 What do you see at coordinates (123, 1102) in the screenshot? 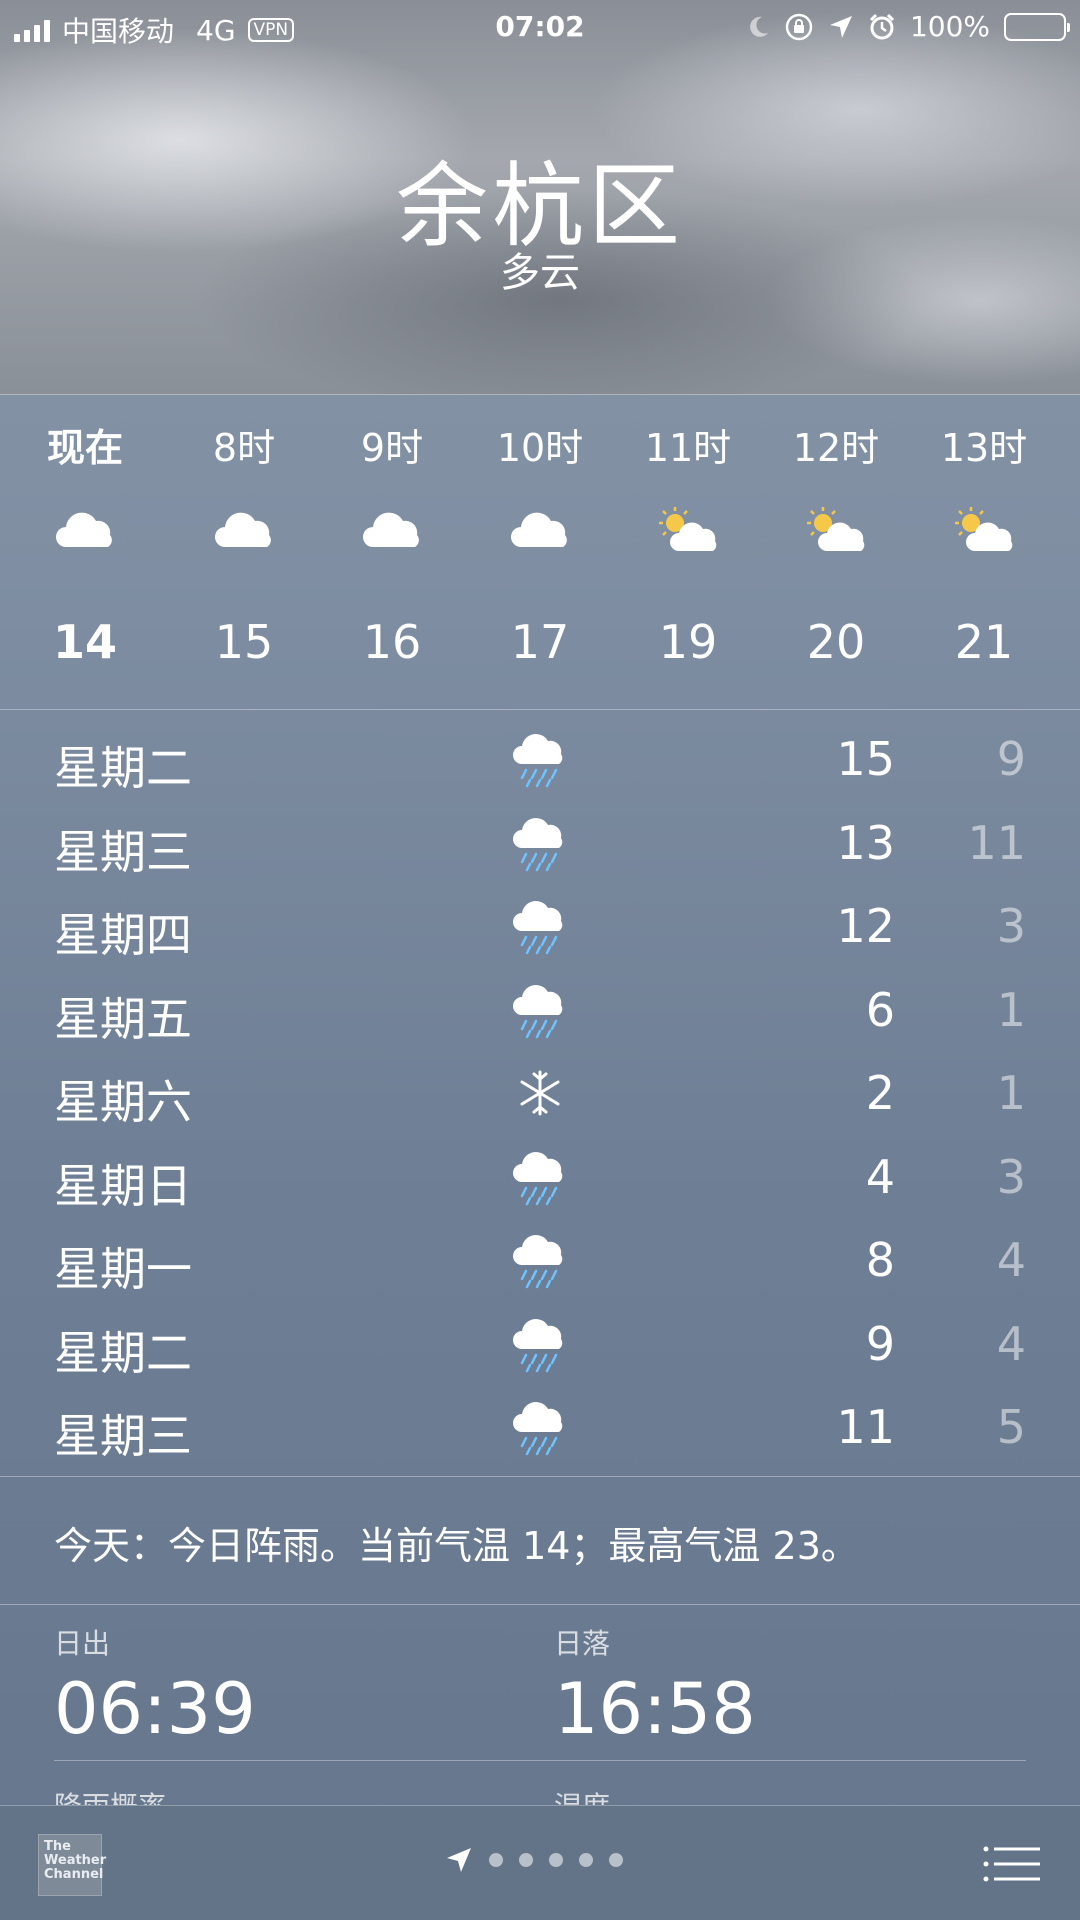
I see `day-name: 星期六` at bounding box center [123, 1102].